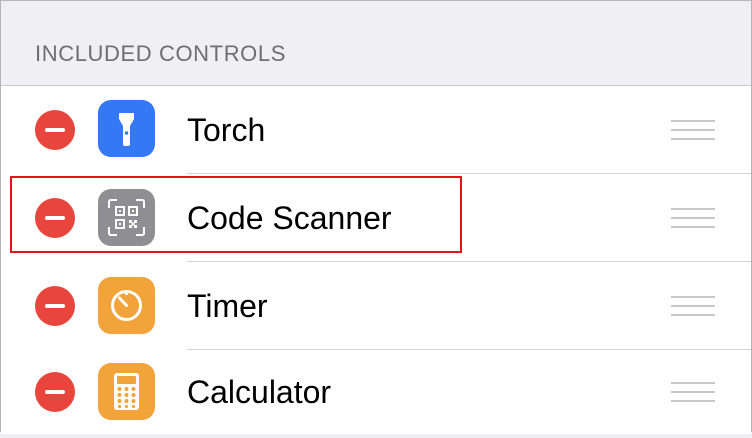 Image resolution: width=752 pixels, height=438 pixels. What do you see at coordinates (259, 392) in the screenshot?
I see `control-label-calculator: Calculator` at bounding box center [259, 392].